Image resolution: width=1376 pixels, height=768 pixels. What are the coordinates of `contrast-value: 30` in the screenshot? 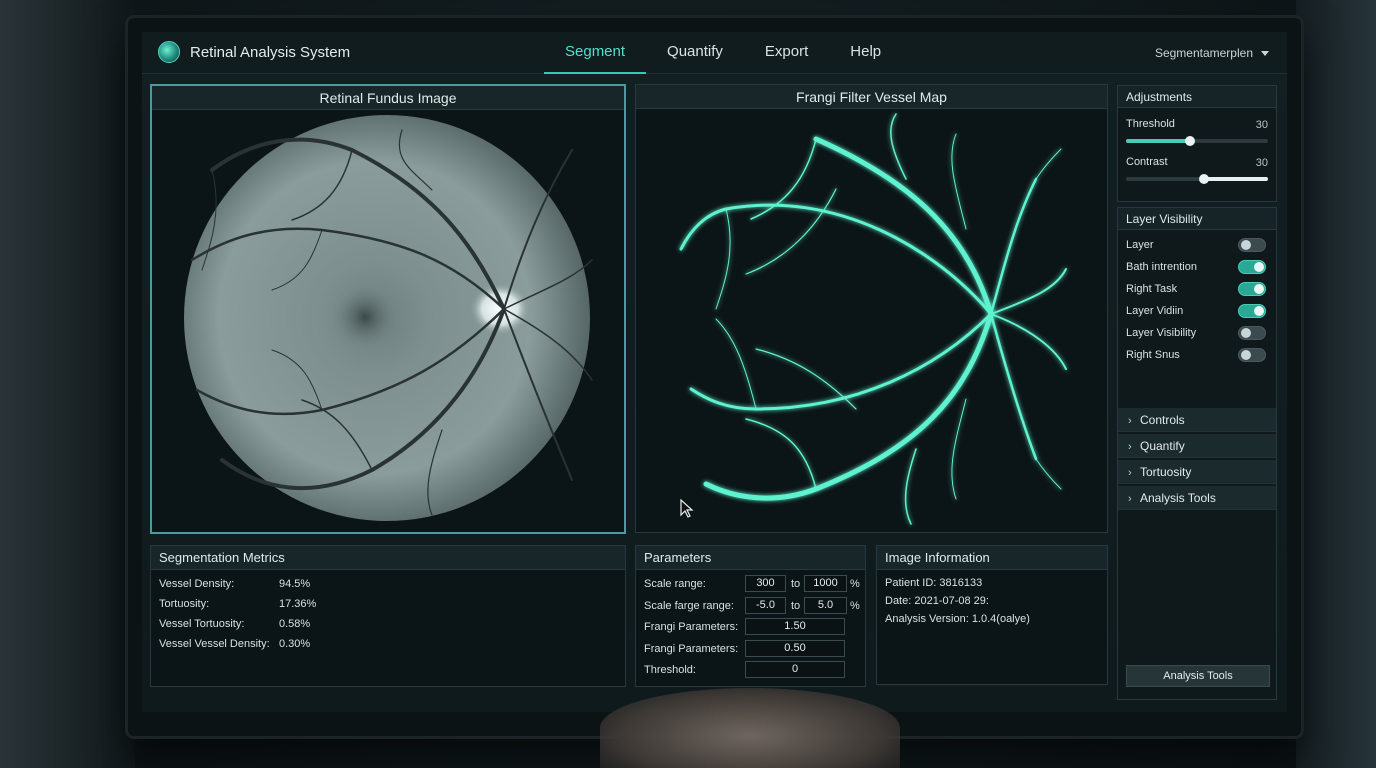 It's located at (1261, 163).